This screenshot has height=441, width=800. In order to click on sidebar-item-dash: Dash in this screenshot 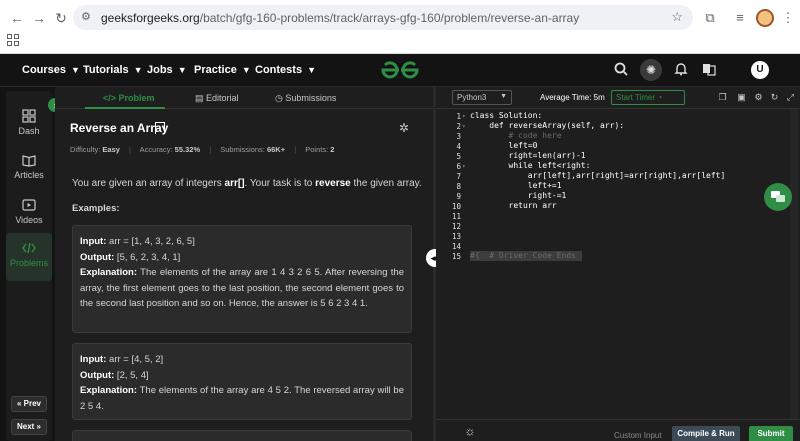, I will do `click(29, 125)`.